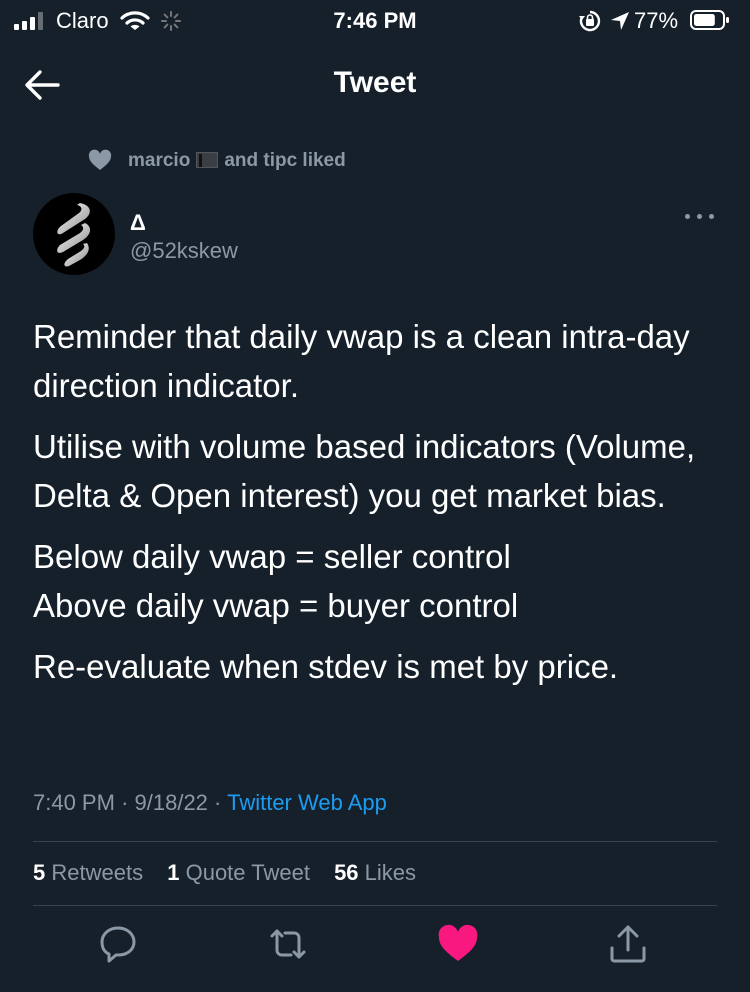 The image size is (750, 992). What do you see at coordinates (346, 872) in the screenshot?
I see `likes-count: 56` at bounding box center [346, 872].